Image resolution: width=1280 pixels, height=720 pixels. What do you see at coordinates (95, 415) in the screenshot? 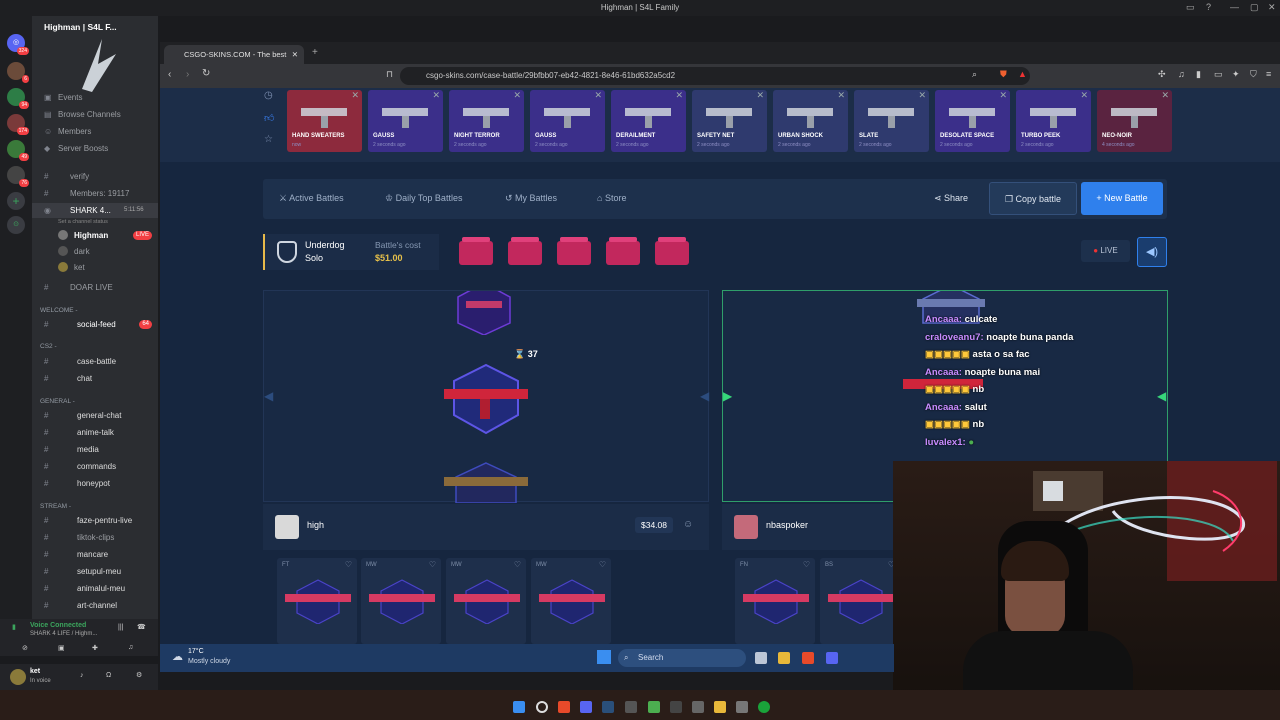
I see `channel-general-chat: # general-chat` at bounding box center [95, 415].